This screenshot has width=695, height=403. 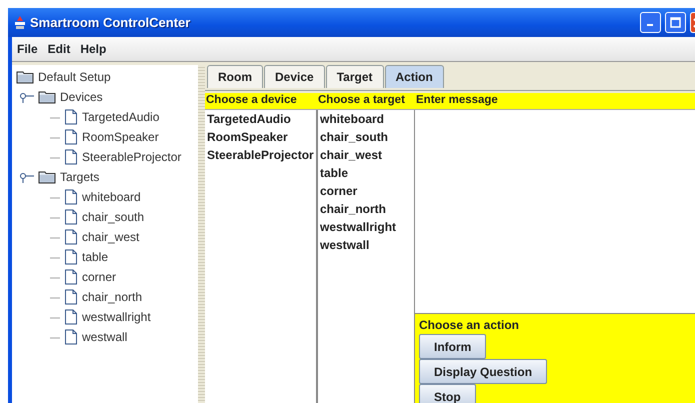 What do you see at coordinates (111, 237) in the screenshot?
I see `tree-item: chair_west` at bounding box center [111, 237].